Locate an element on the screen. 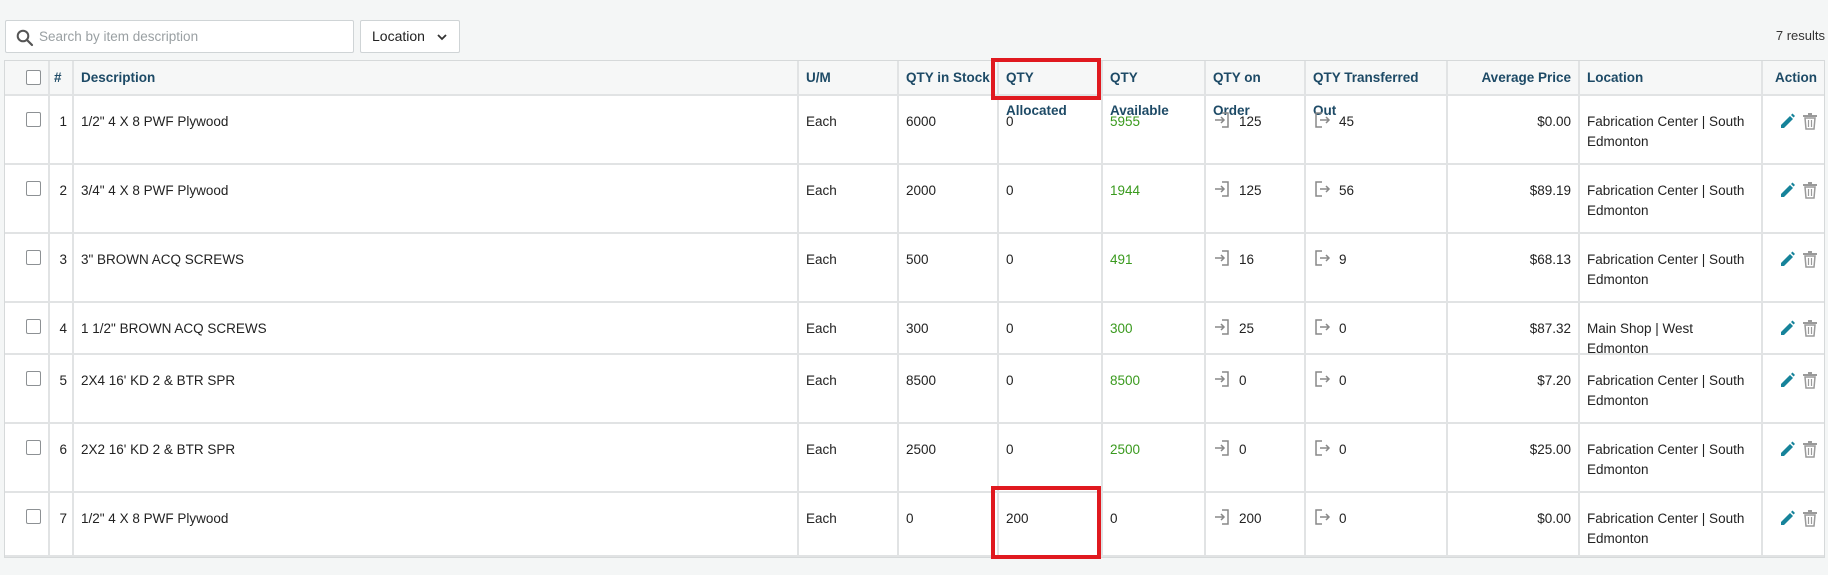 The height and width of the screenshot is (575, 1828). item-qty-transferred-out: 56 is located at coordinates (1347, 190).